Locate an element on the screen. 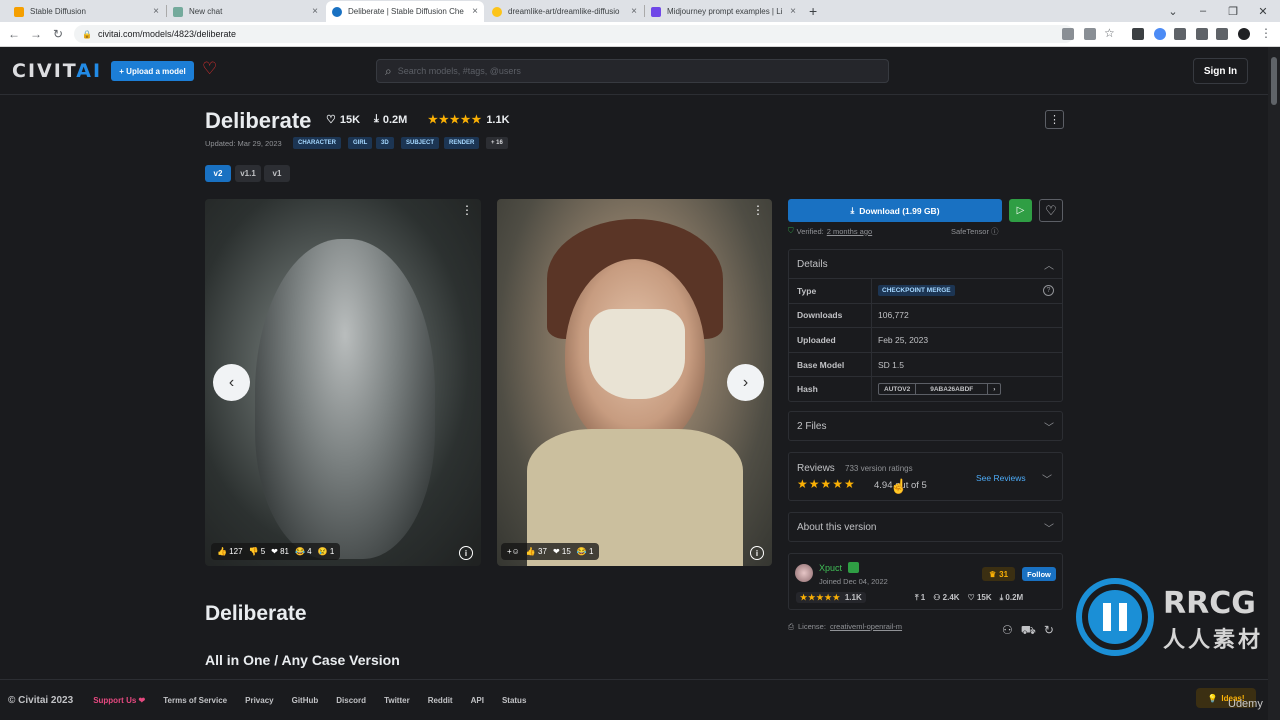 The height and width of the screenshot is (720, 1280). image-reactions: 👍 127 👎 5 ❤ 81 😂 4 😢 1 is located at coordinates (276, 551).